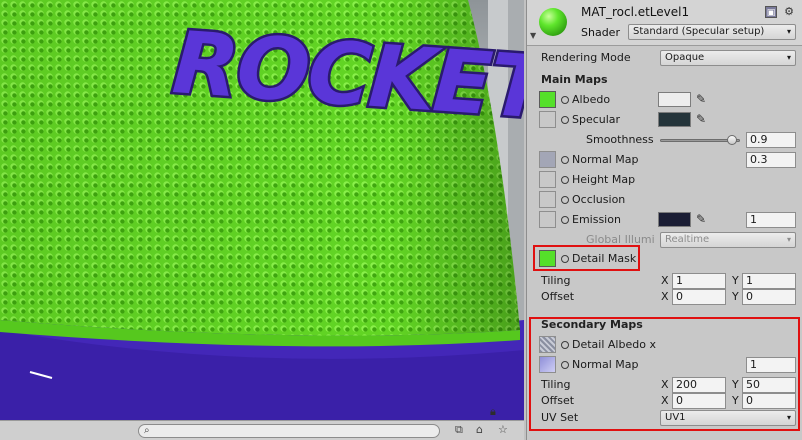 The image size is (802, 440). I want to click on specular-picker-dot, so click(565, 120).